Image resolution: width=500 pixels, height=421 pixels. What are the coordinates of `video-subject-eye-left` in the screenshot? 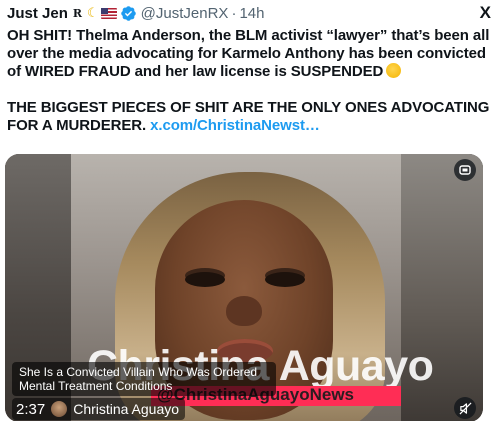 It's located at (205, 279).